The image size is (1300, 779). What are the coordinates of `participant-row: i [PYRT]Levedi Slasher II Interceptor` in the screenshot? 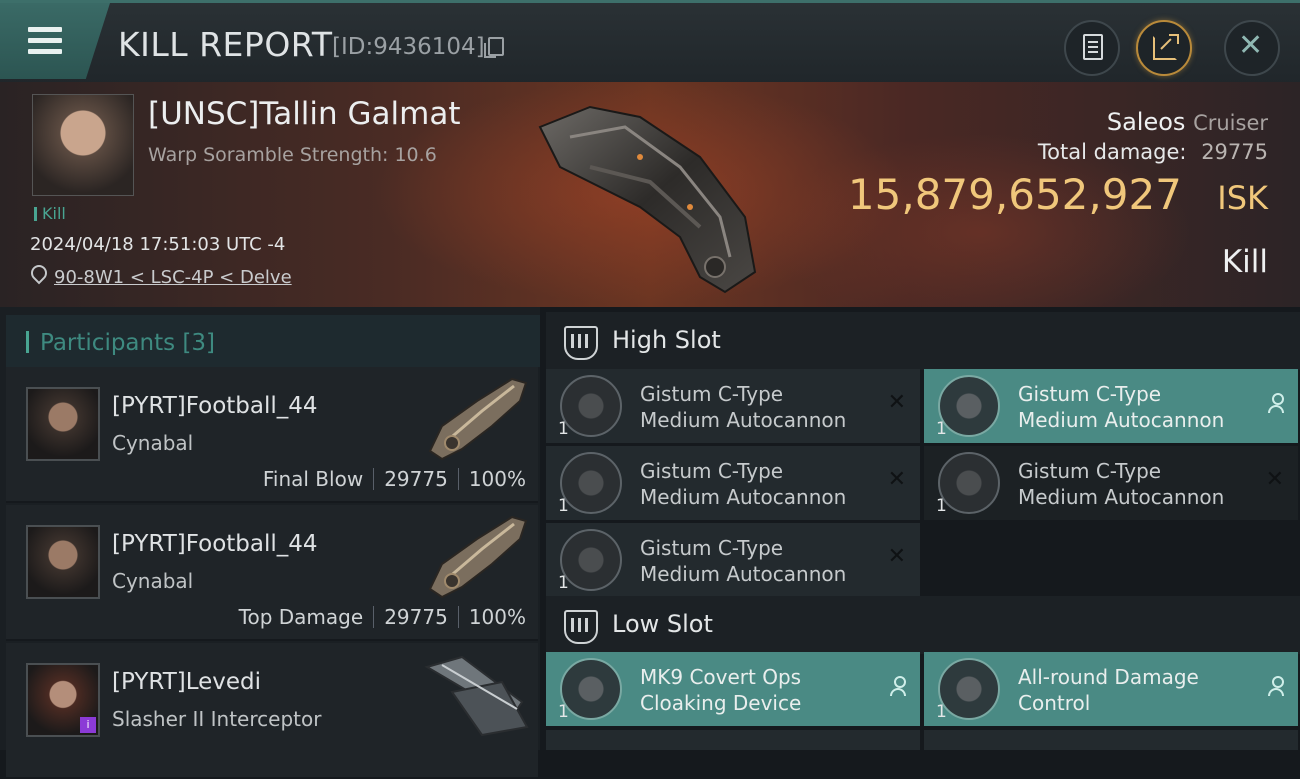 It's located at (272, 711).